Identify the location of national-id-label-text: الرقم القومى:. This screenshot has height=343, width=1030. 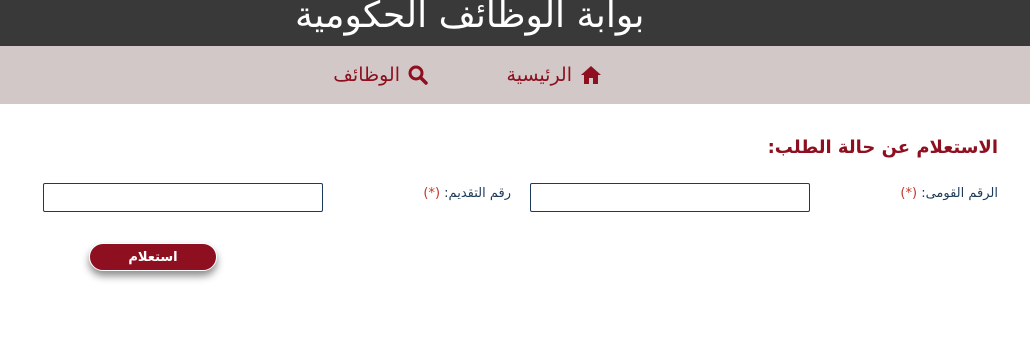
(959, 193).